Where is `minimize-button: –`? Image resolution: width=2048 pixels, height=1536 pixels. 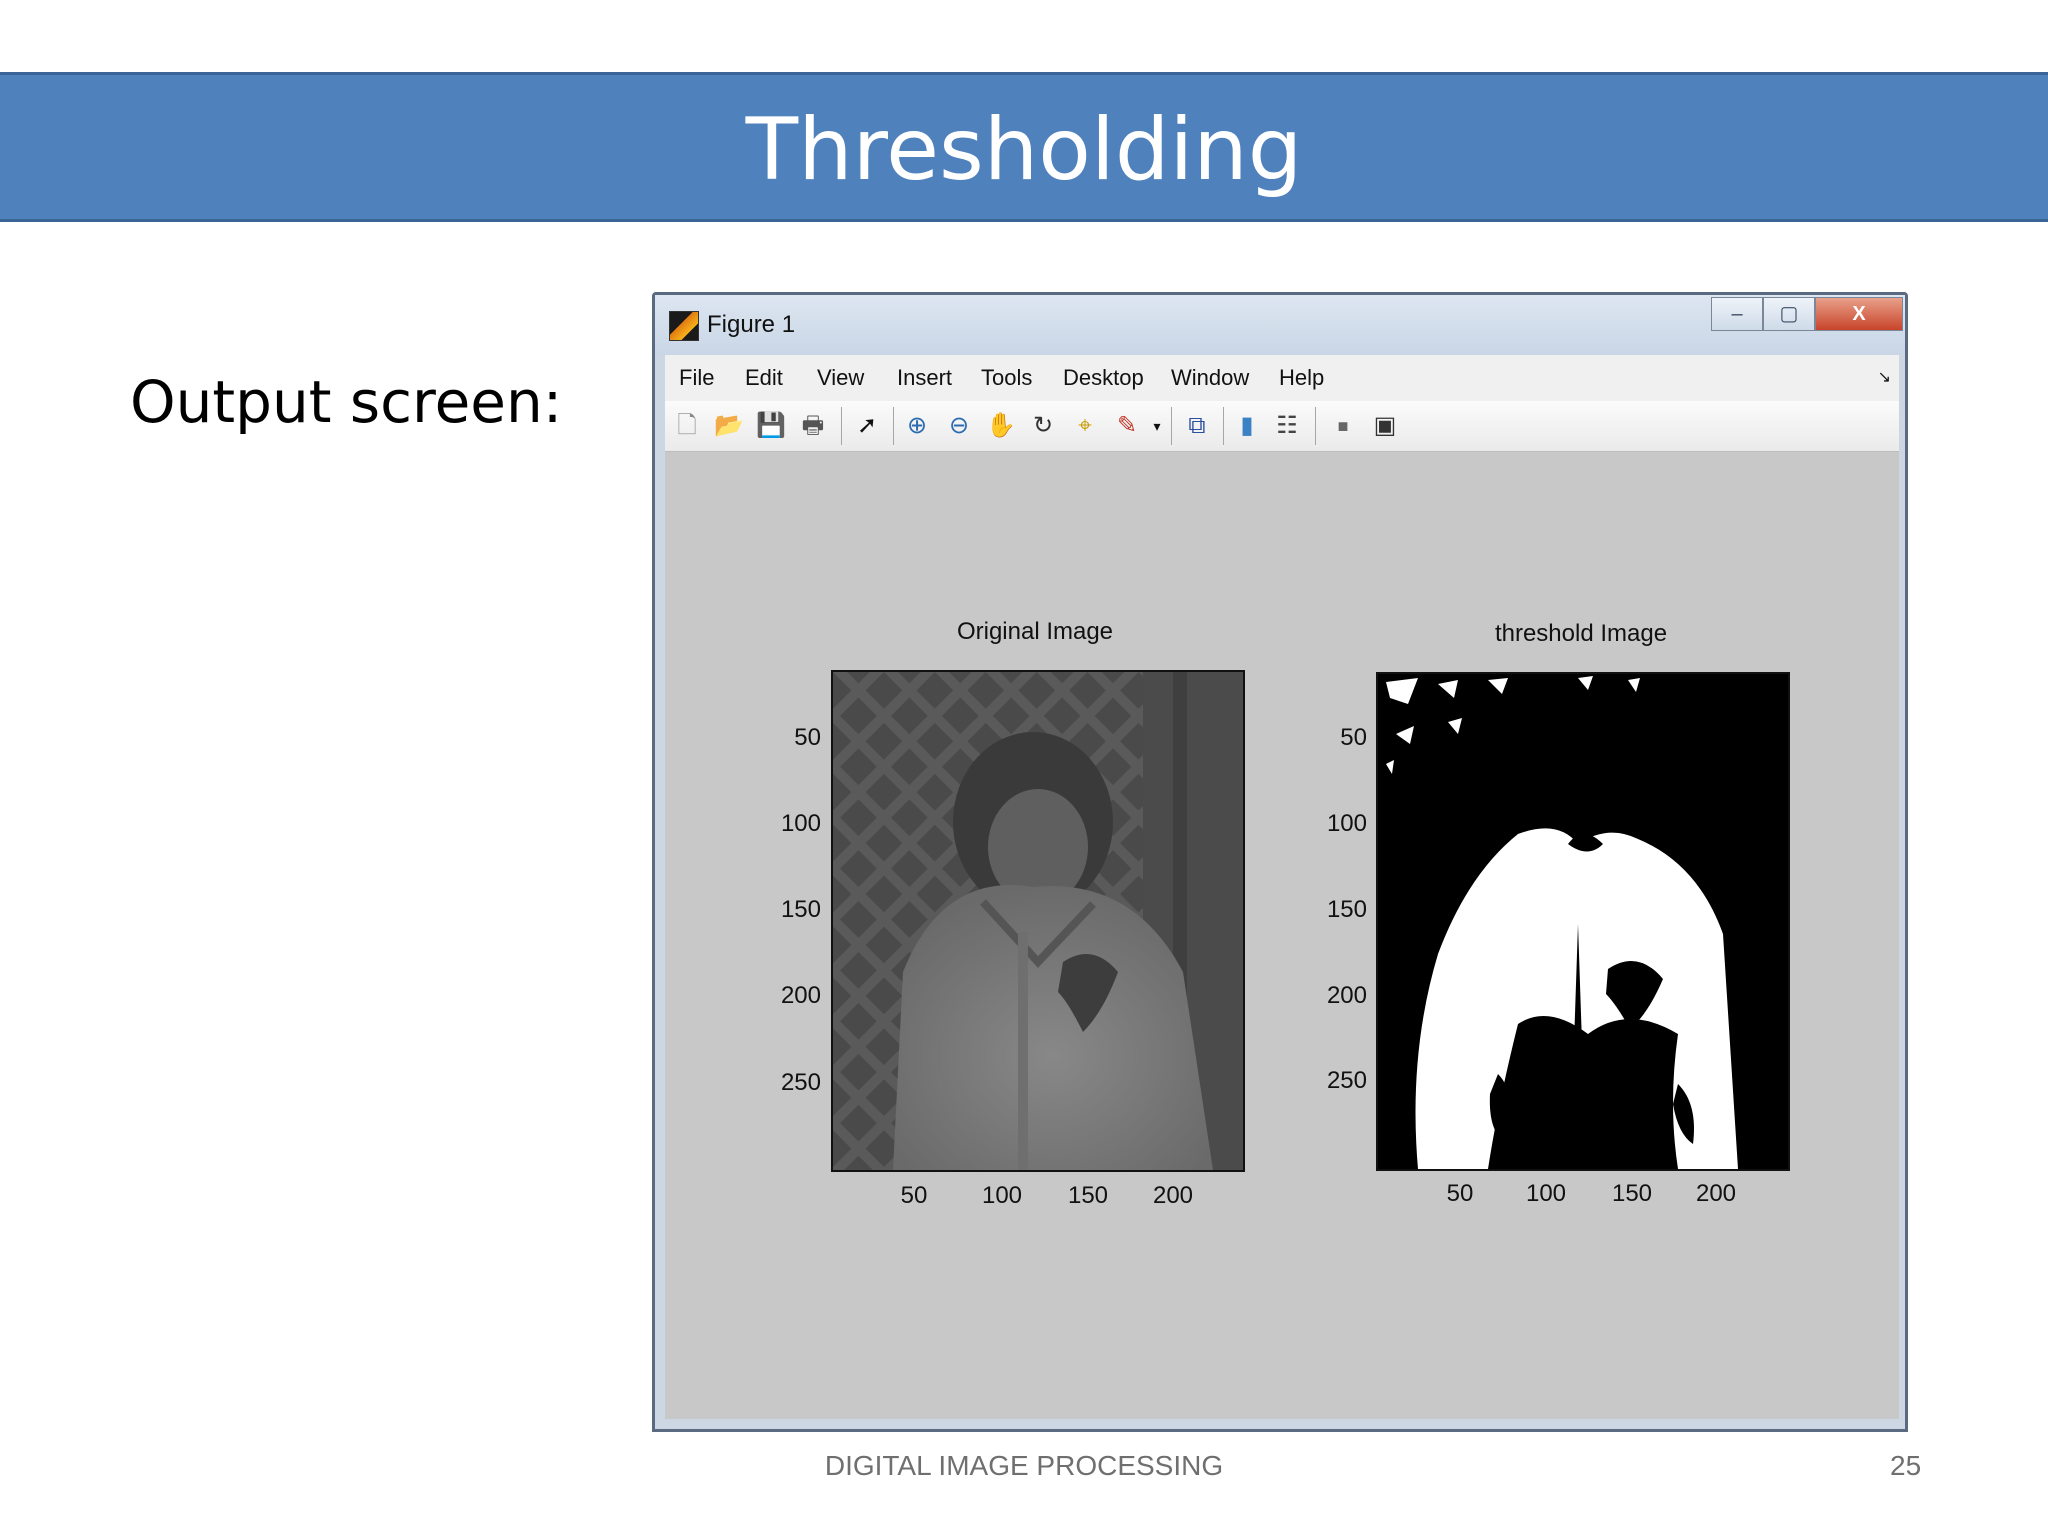 minimize-button: – is located at coordinates (1737, 314).